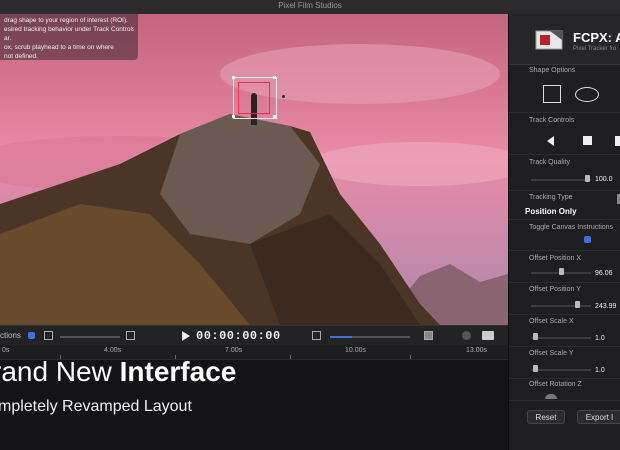  What do you see at coordinates (550, 141) in the screenshot?
I see `track-backward-icon` at bounding box center [550, 141].